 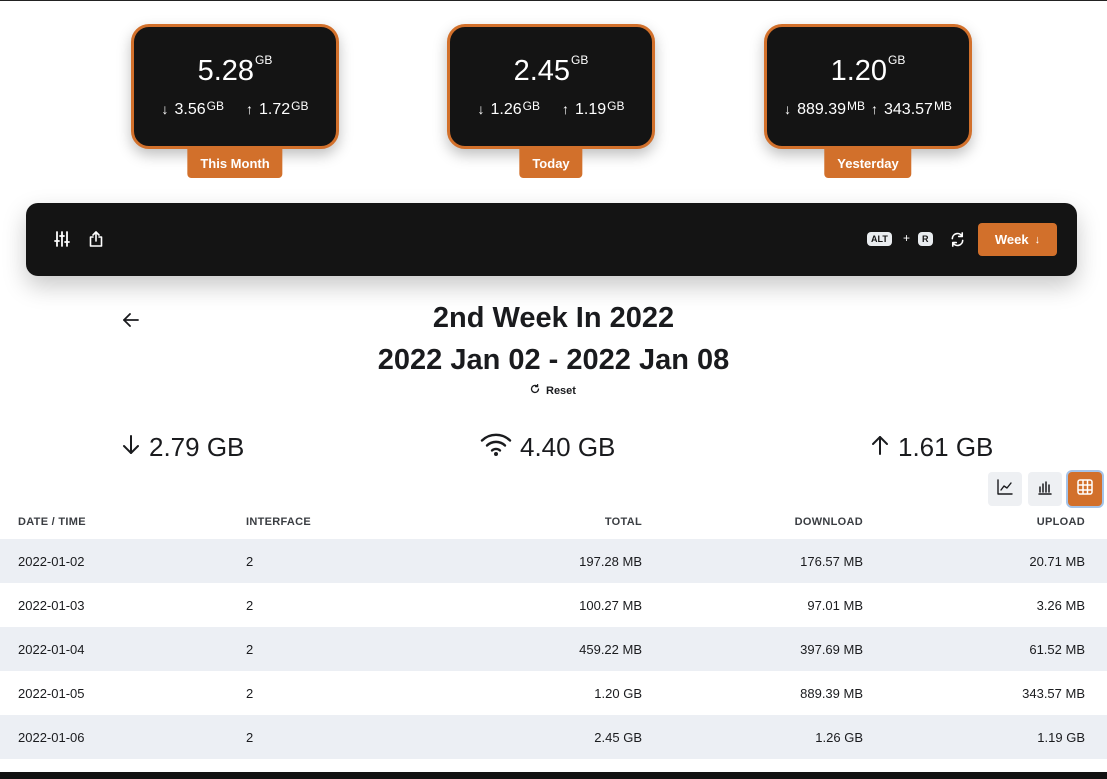 What do you see at coordinates (235, 70) in the screenshot?
I see `card-total: 5.28GB` at bounding box center [235, 70].